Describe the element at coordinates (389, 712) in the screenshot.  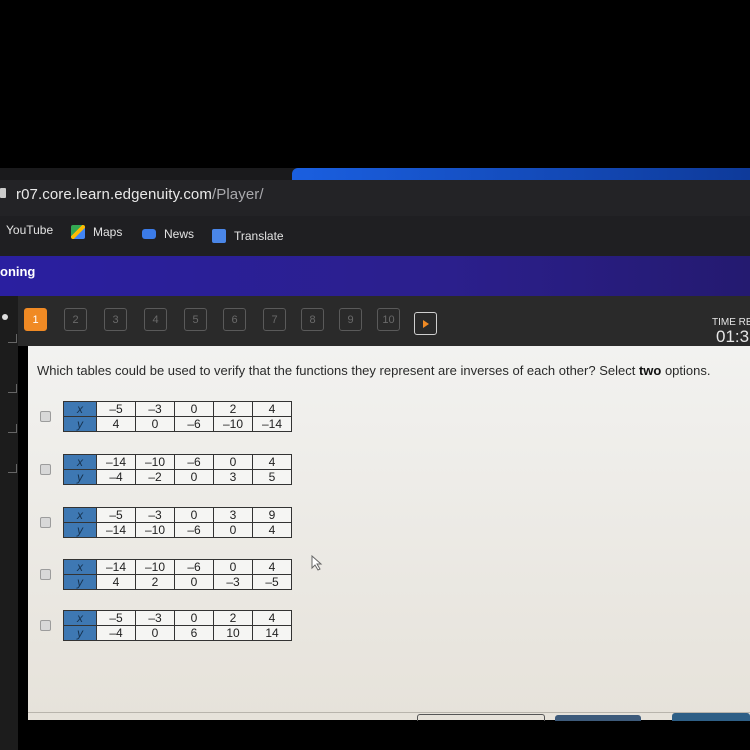
I see `footer-divider` at that location.